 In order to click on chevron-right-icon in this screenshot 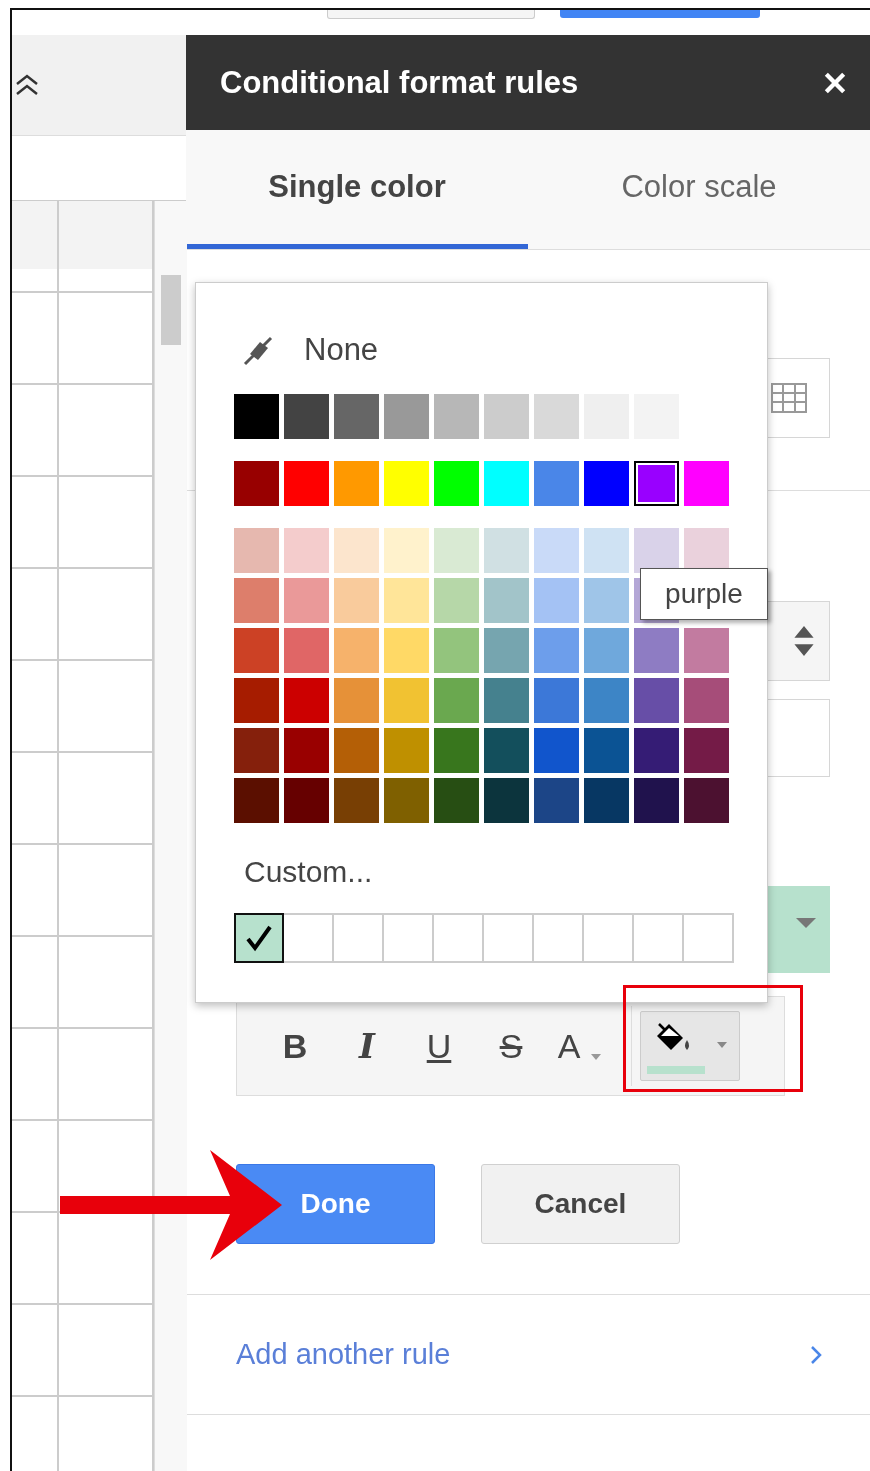, I will do `click(816, 1354)`.